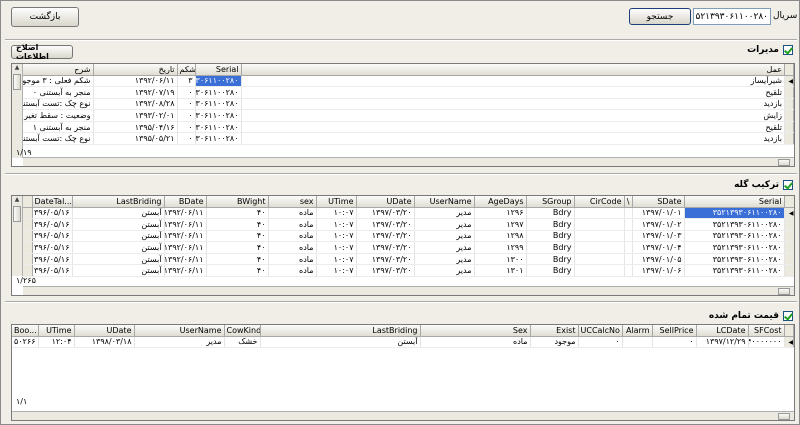  I want to click on column-header: UserName, so click(179, 331).